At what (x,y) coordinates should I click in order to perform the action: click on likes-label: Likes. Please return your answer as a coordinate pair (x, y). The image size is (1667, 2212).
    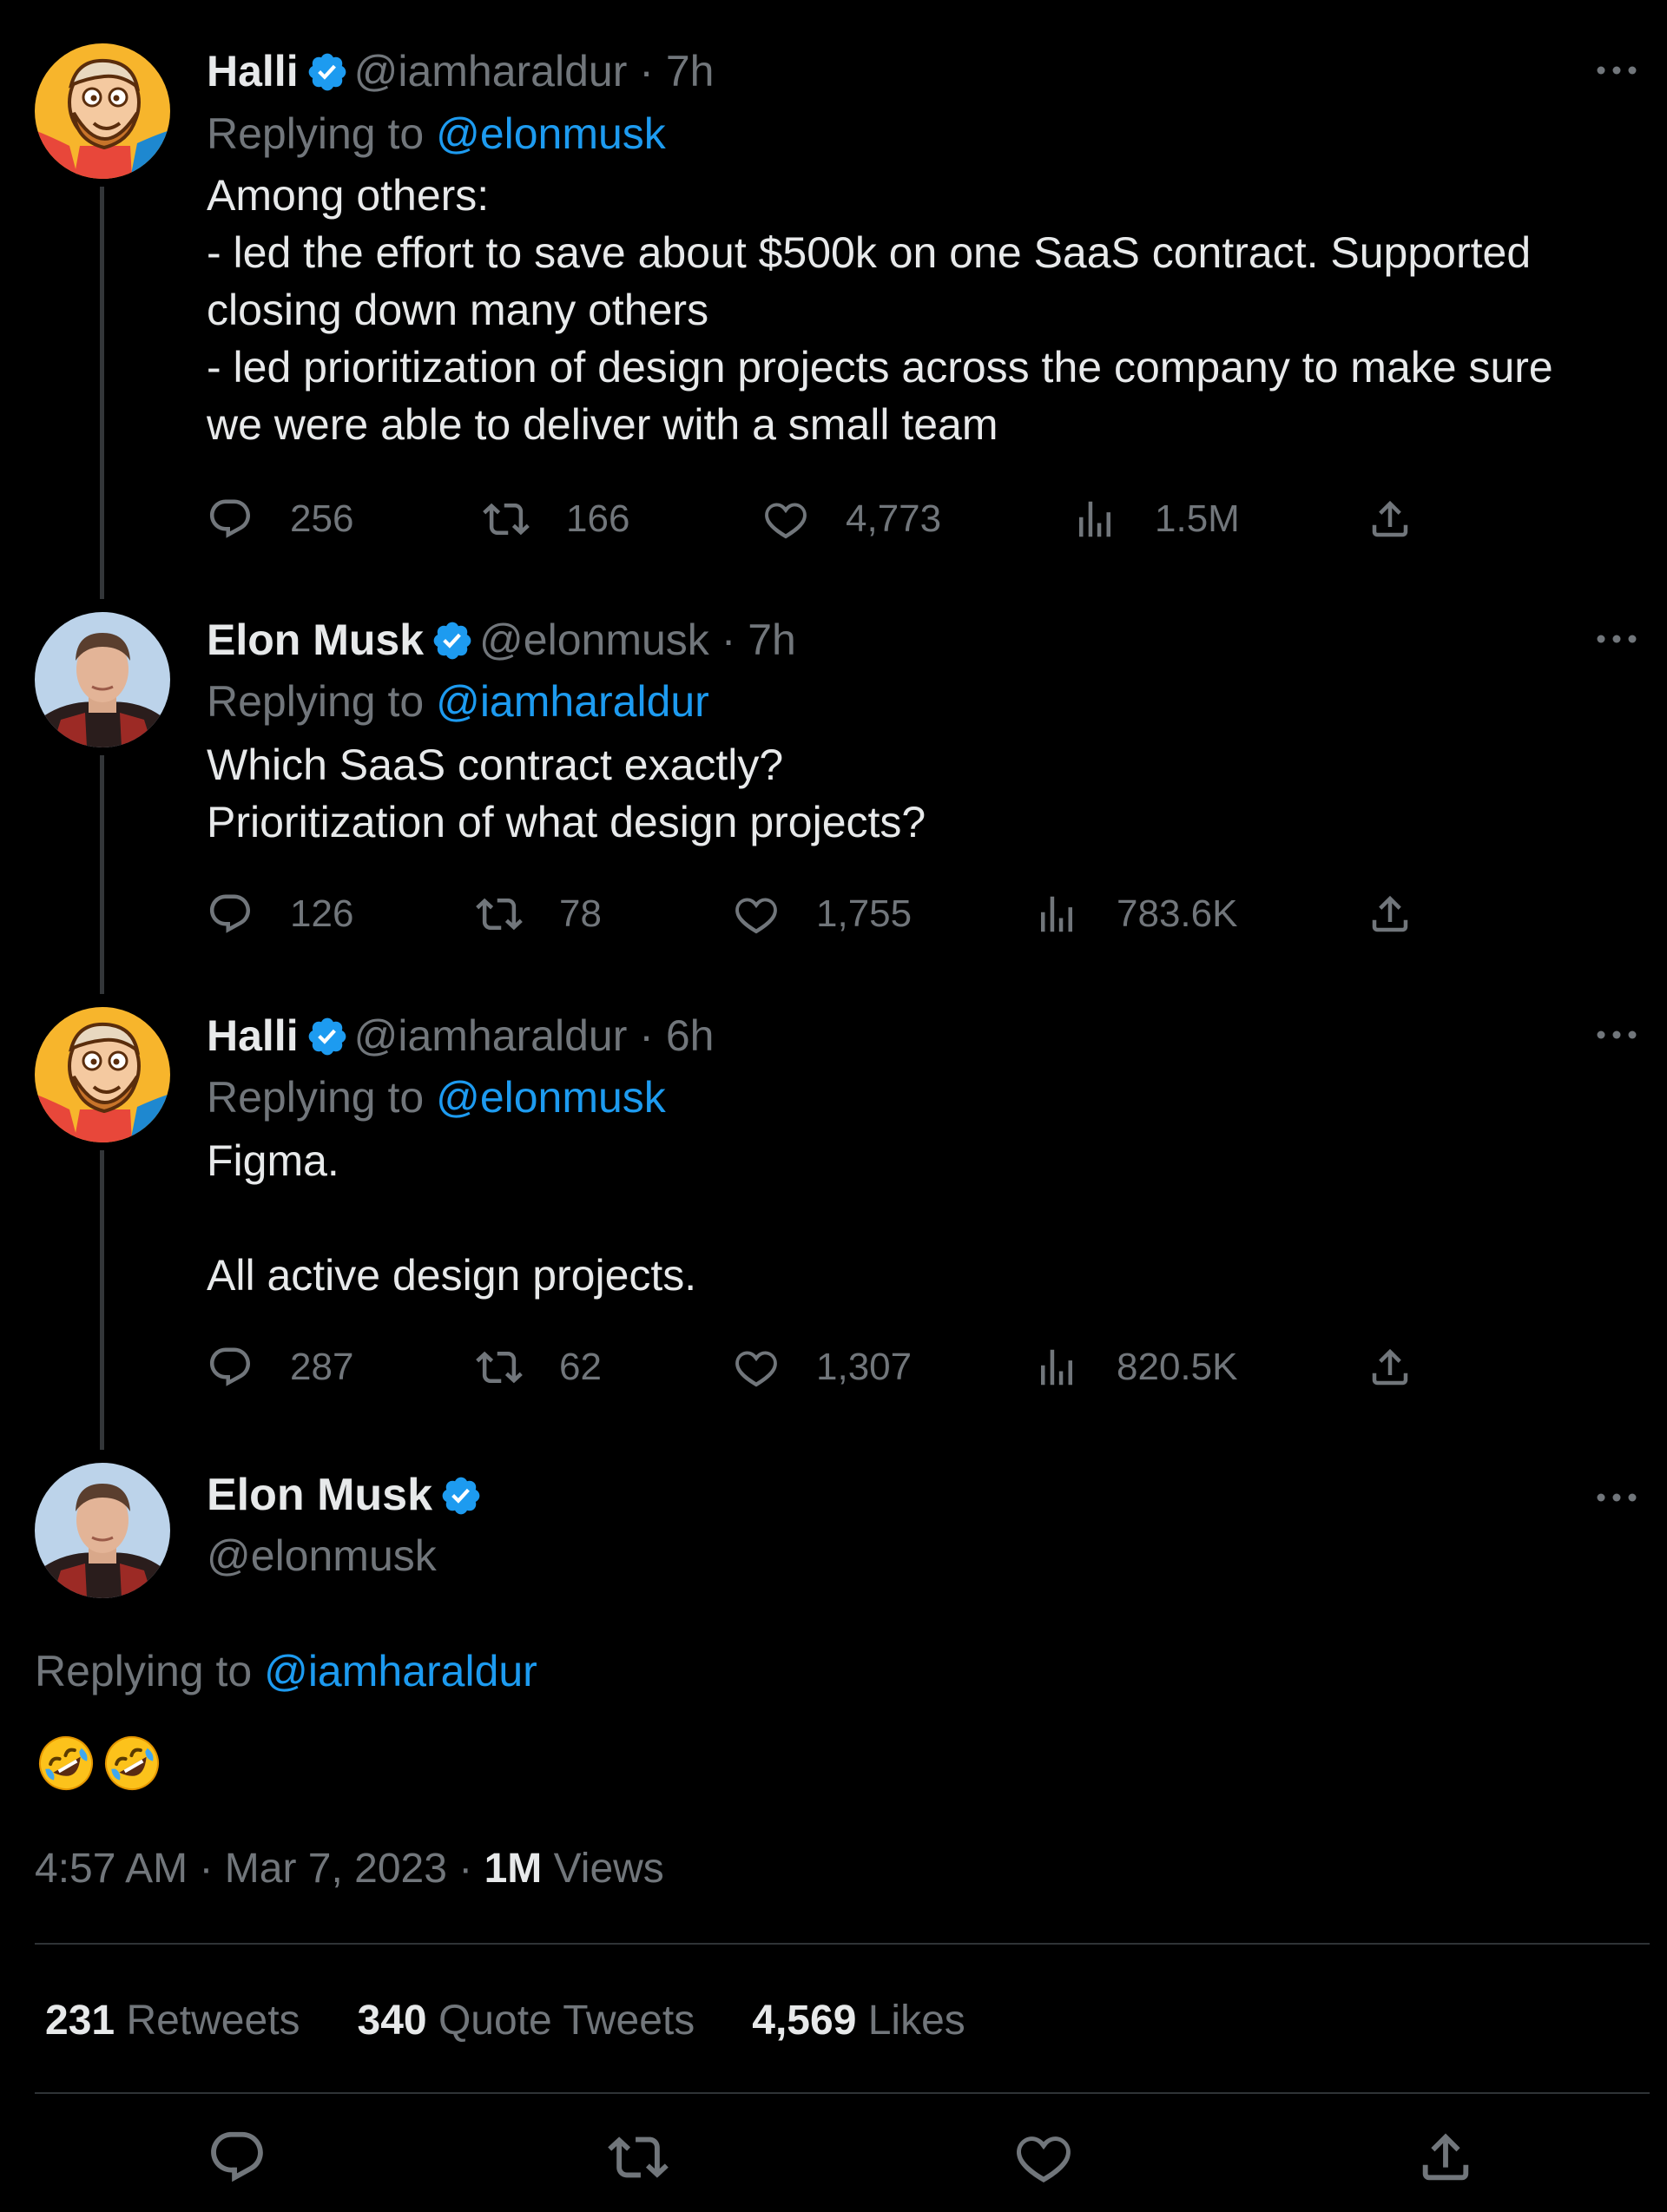
    Looking at the image, I should click on (916, 2021).